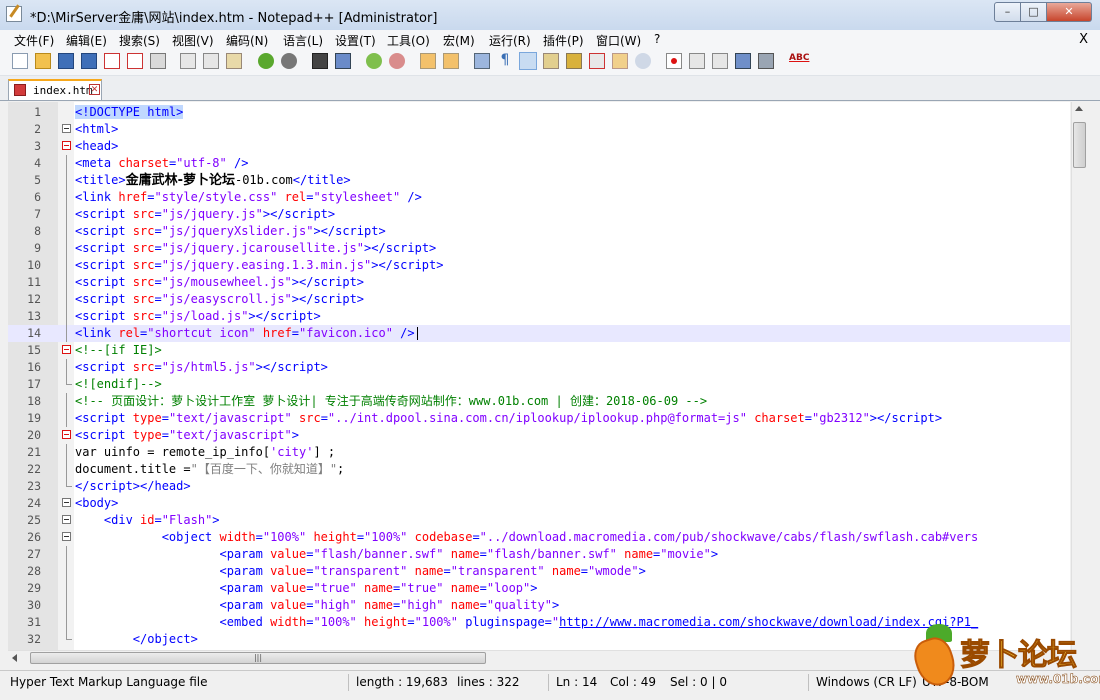 This screenshot has height=700, width=1100. Describe the element at coordinates (118, 384) in the screenshot. I see `code-text: <![endif]-->` at that location.